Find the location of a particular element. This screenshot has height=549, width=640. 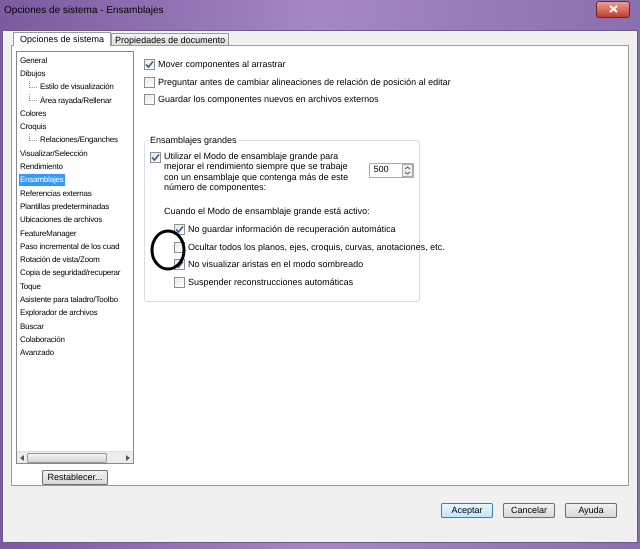

scroll-right-icon is located at coordinates (128, 458).